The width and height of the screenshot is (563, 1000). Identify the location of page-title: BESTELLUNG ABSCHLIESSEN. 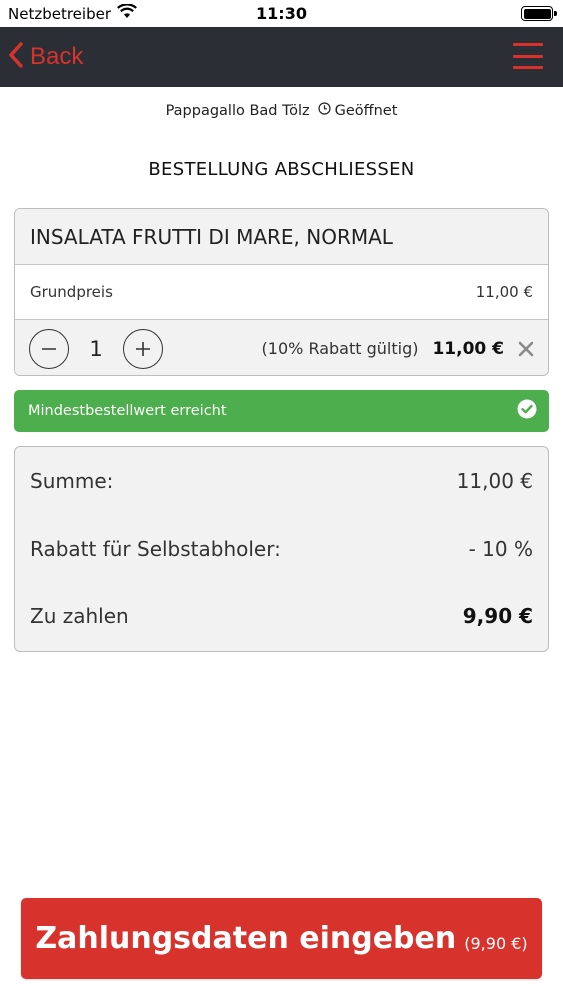
(281, 169).